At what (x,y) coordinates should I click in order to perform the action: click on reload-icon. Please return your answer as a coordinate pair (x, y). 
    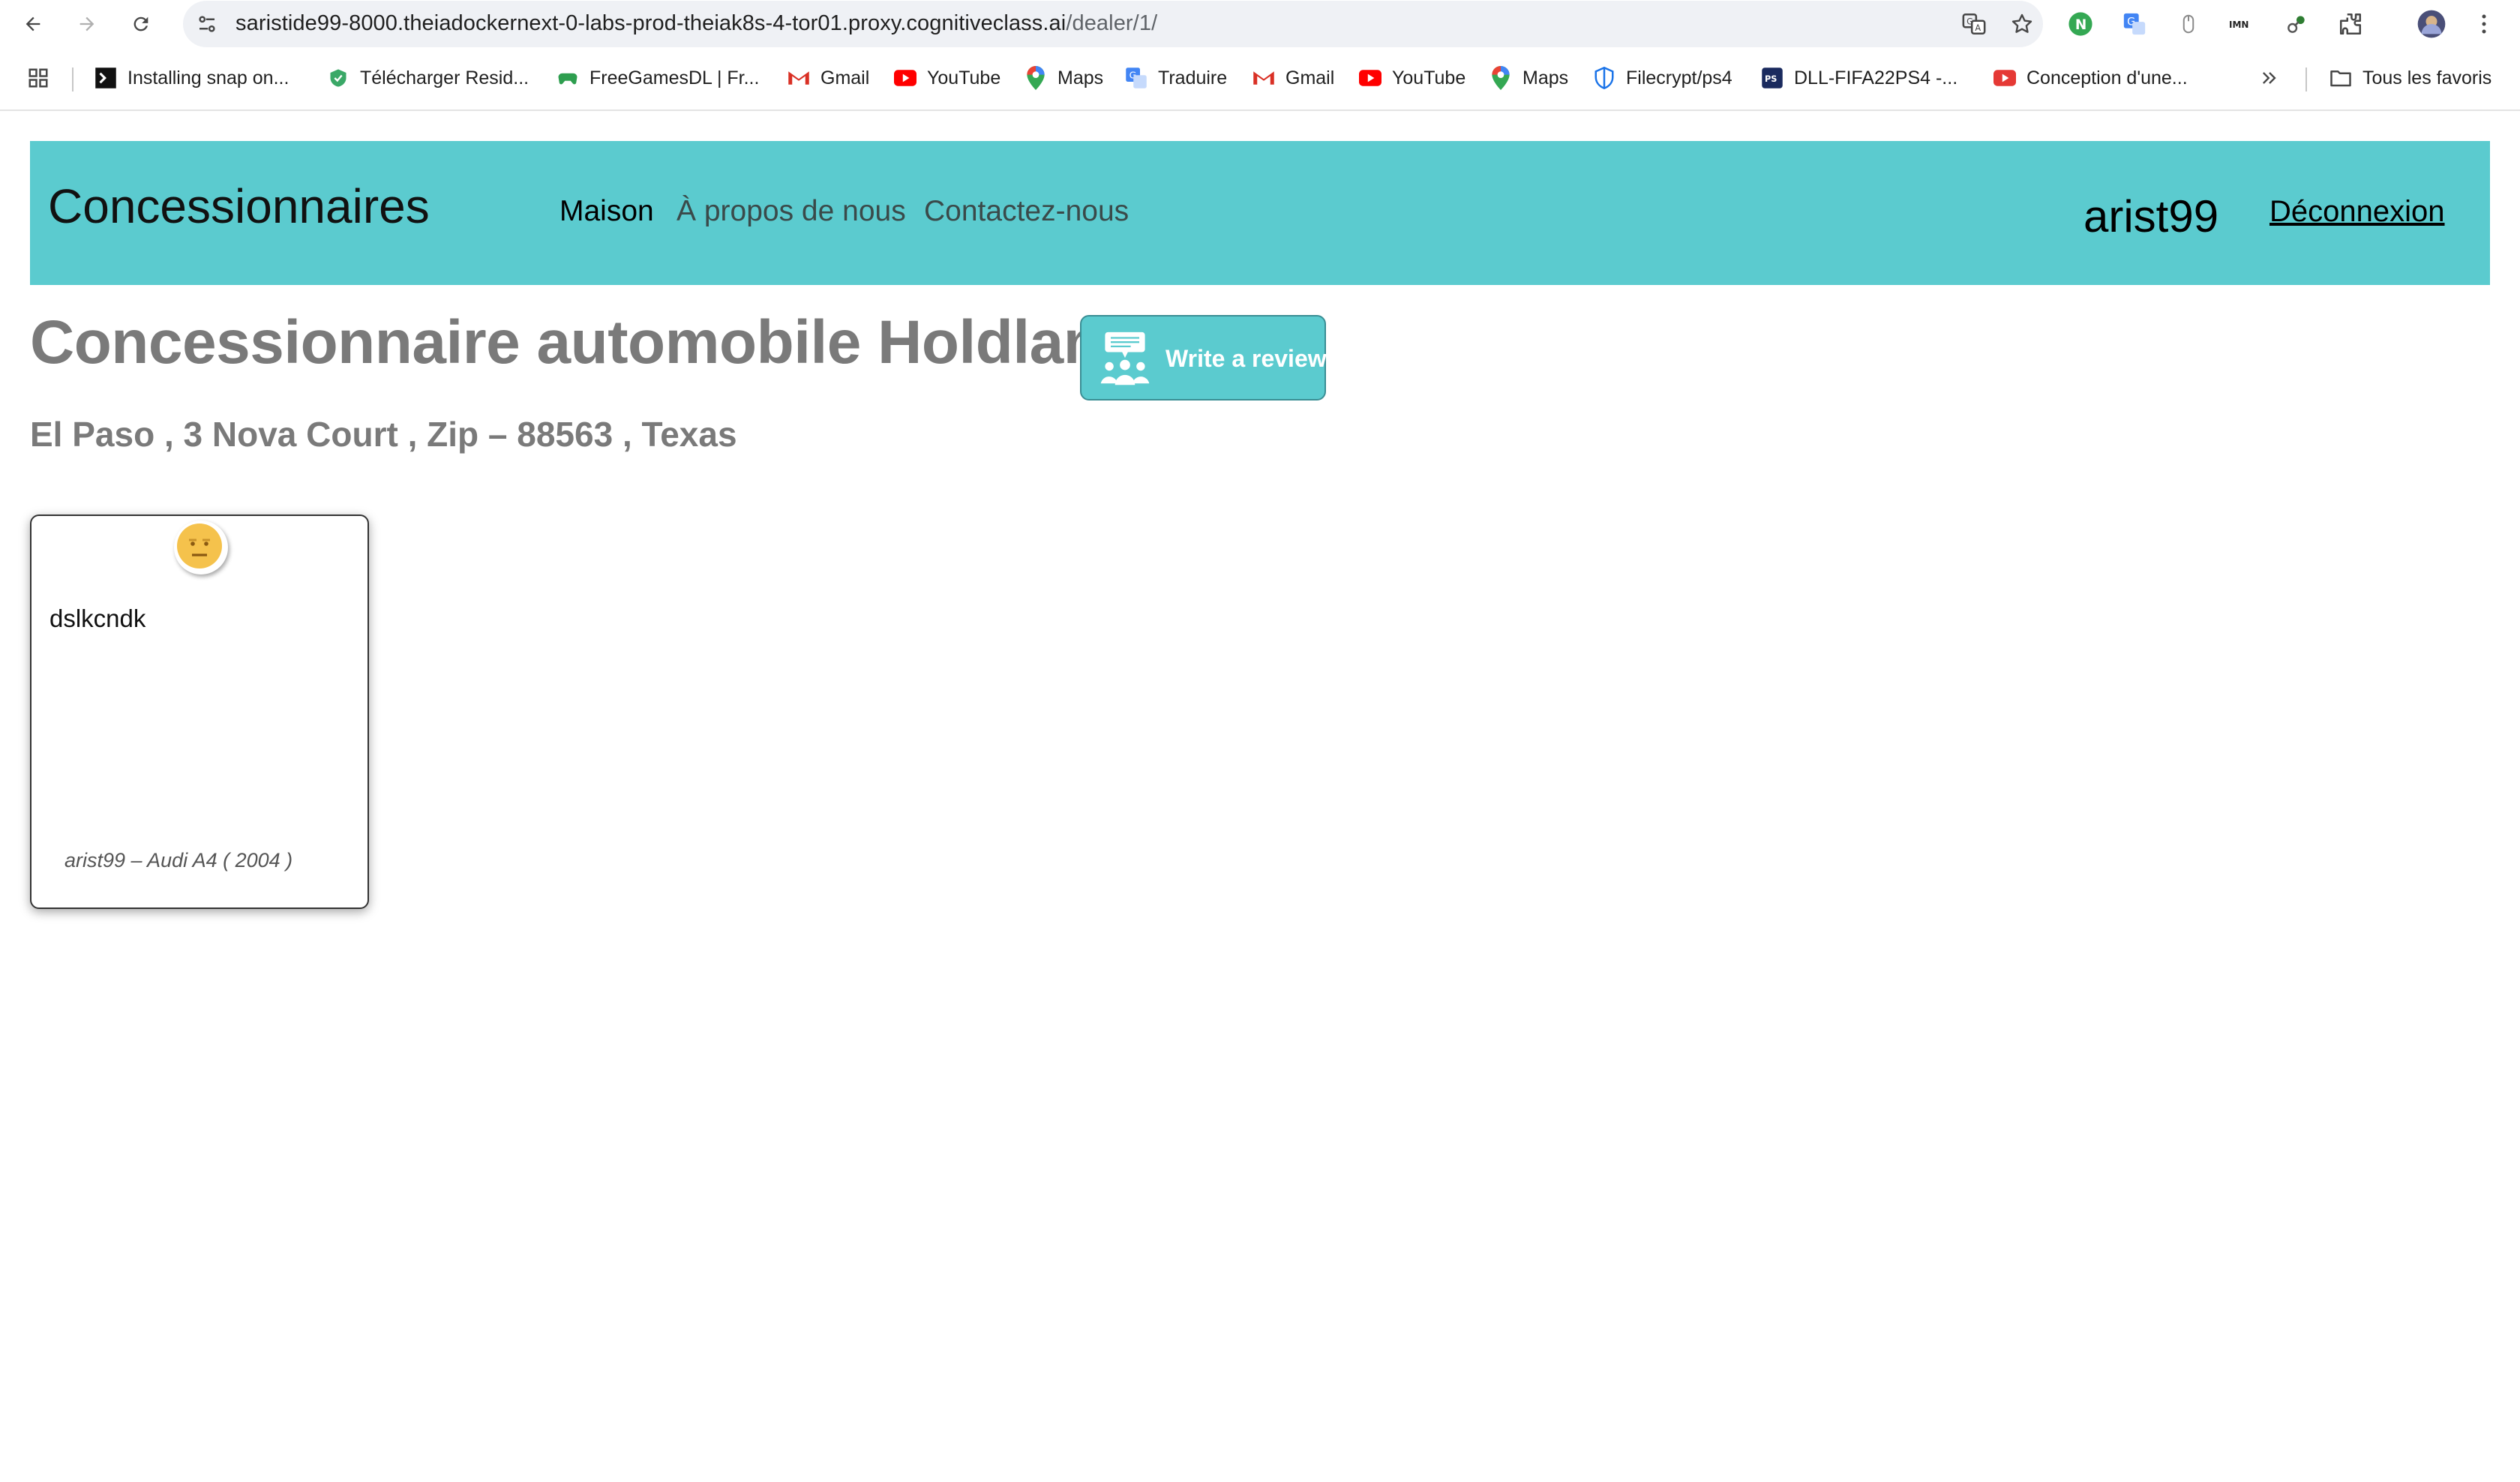
    Looking at the image, I should click on (141, 24).